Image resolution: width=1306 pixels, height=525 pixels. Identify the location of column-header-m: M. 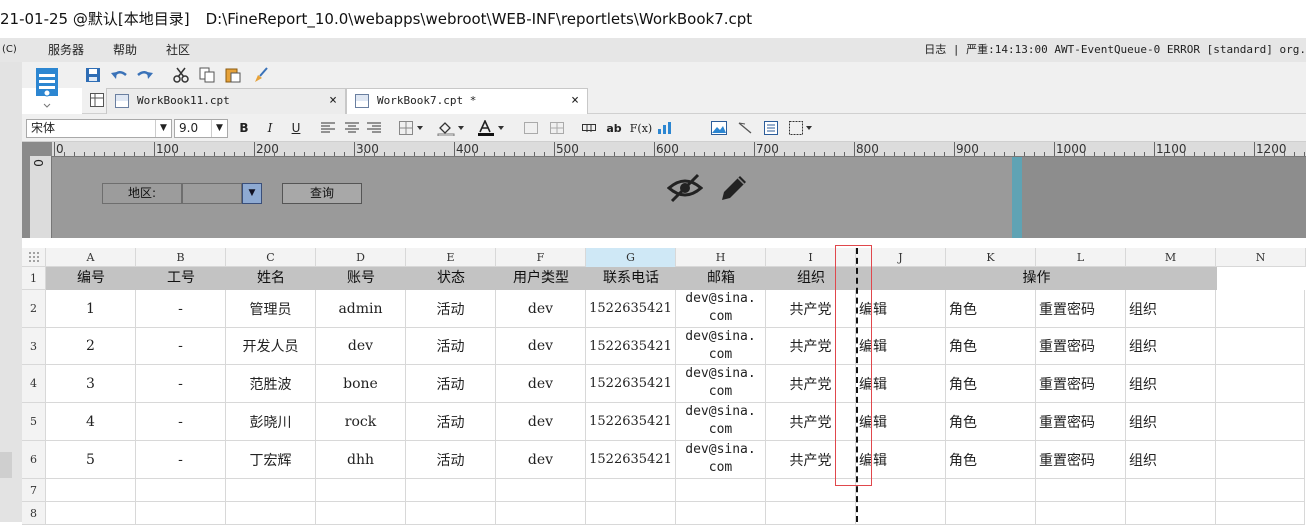
(1171, 257).